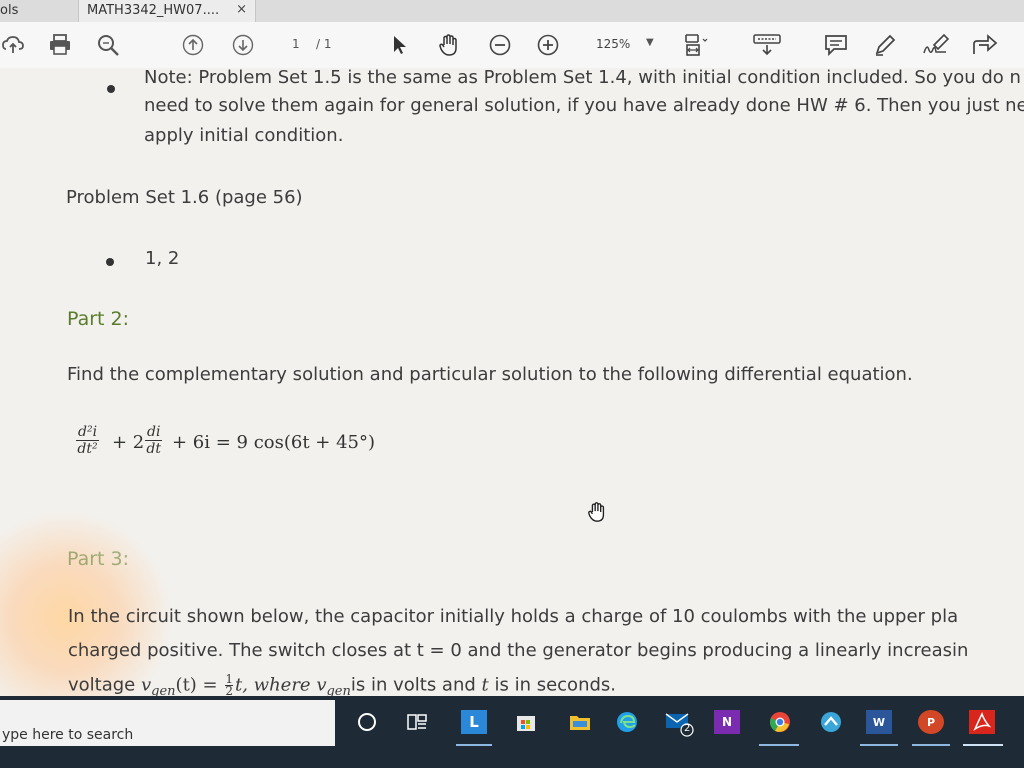  Describe the element at coordinates (474, 722) in the screenshot. I see `l-app-icon: L` at that location.